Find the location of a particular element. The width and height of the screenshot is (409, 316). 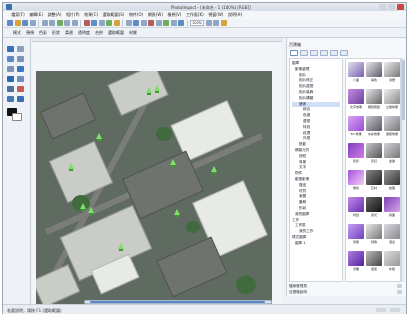

option-material: 材質 is located at coordinates (133, 33).